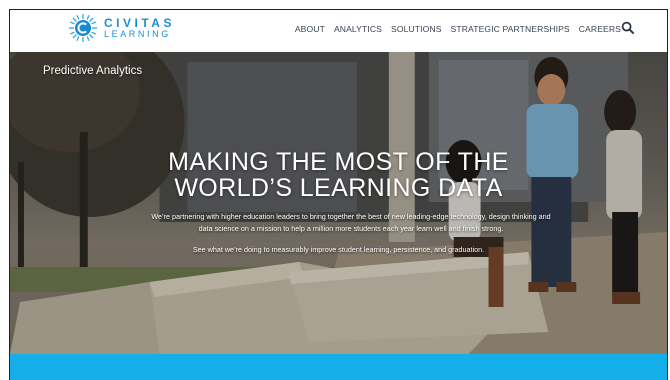 The width and height of the screenshot is (670, 380). What do you see at coordinates (416, 29) in the screenshot?
I see `nav-solutions: SOLUTIONS` at bounding box center [416, 29].